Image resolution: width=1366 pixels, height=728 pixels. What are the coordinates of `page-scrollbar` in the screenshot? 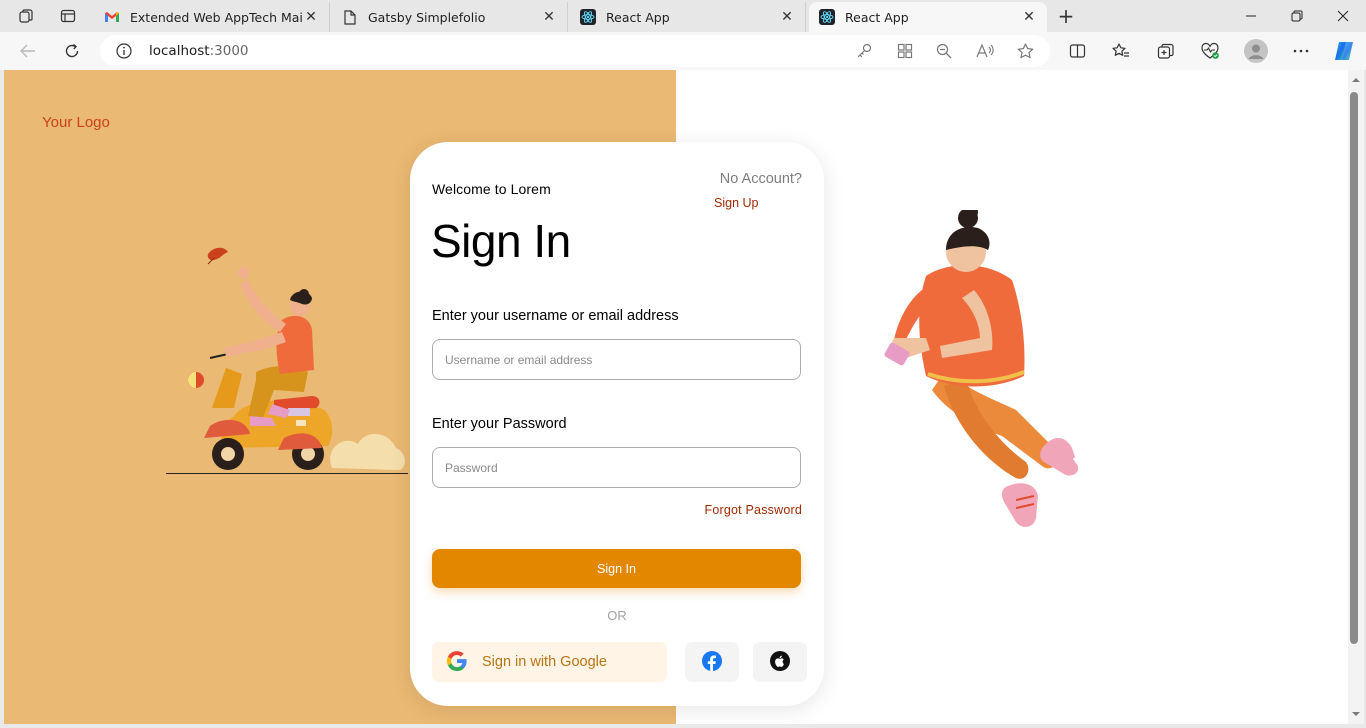 It's located at (1356, 397).